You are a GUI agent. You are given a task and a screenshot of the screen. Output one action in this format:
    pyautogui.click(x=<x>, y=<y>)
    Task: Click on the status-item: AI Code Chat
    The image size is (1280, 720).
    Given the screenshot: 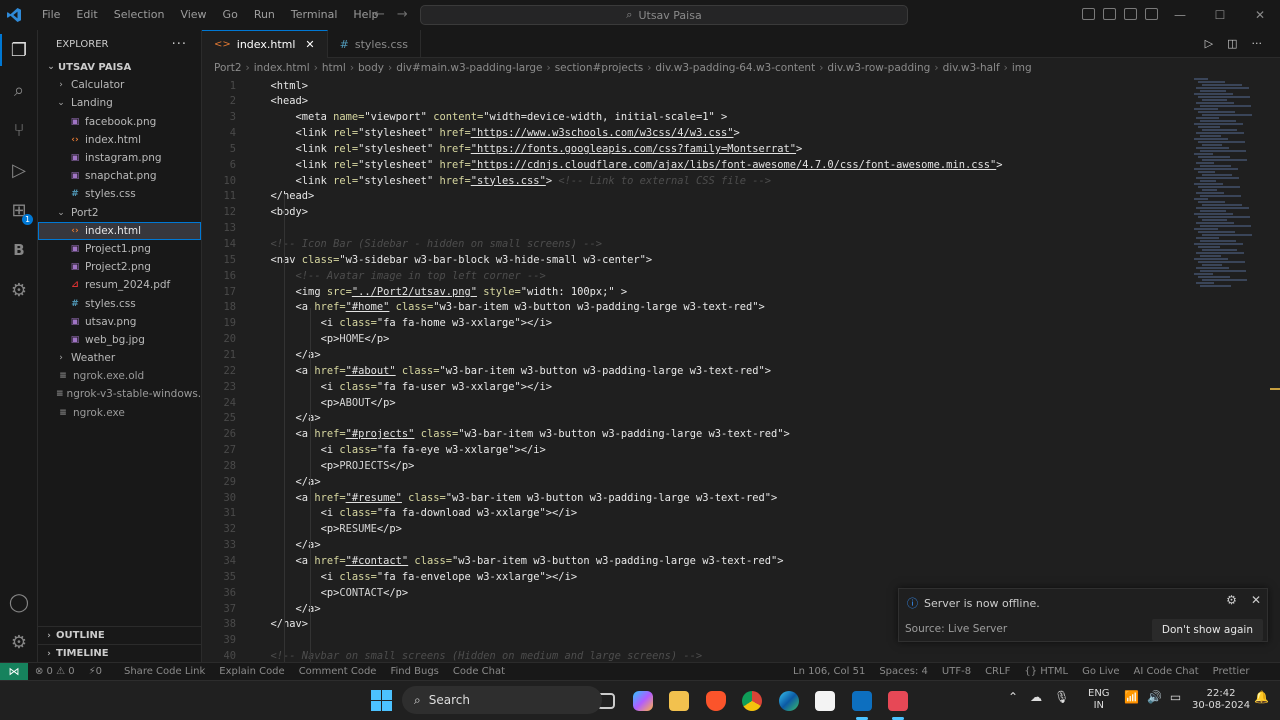 What is the action you would take?
    pyautogui.click(x=1166, y=671)
    